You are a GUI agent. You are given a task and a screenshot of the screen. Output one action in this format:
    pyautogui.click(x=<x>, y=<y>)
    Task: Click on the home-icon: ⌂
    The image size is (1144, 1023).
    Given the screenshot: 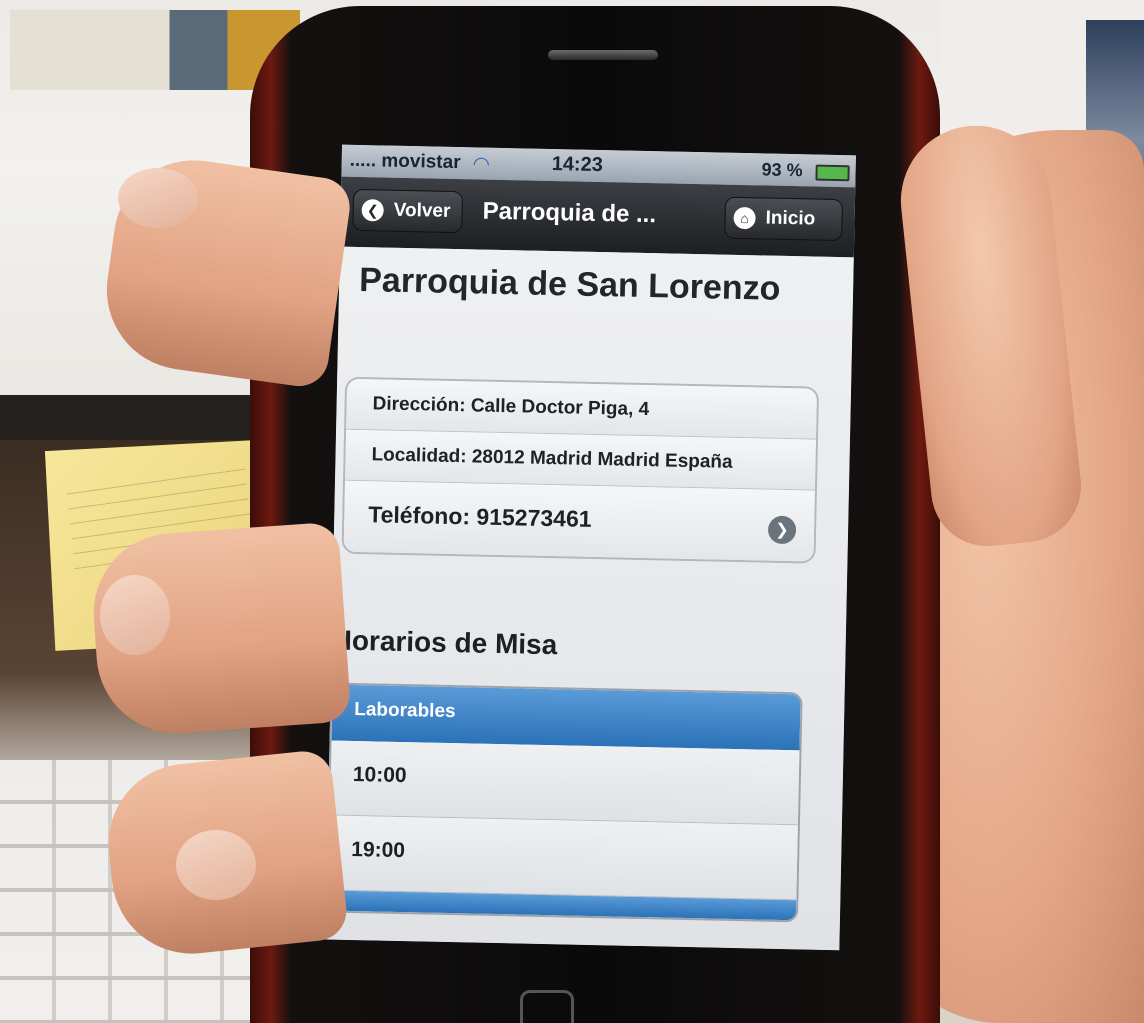 What is the action you would take?
    pyautogui.click(x=744, y=218)
    